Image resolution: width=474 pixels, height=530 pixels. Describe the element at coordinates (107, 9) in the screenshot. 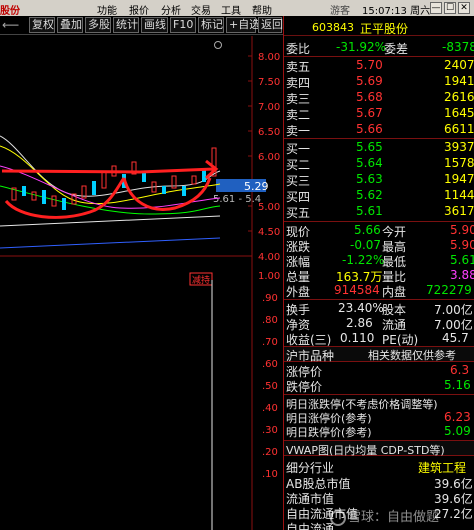

I see `menu-item-function: 功能` at that location.